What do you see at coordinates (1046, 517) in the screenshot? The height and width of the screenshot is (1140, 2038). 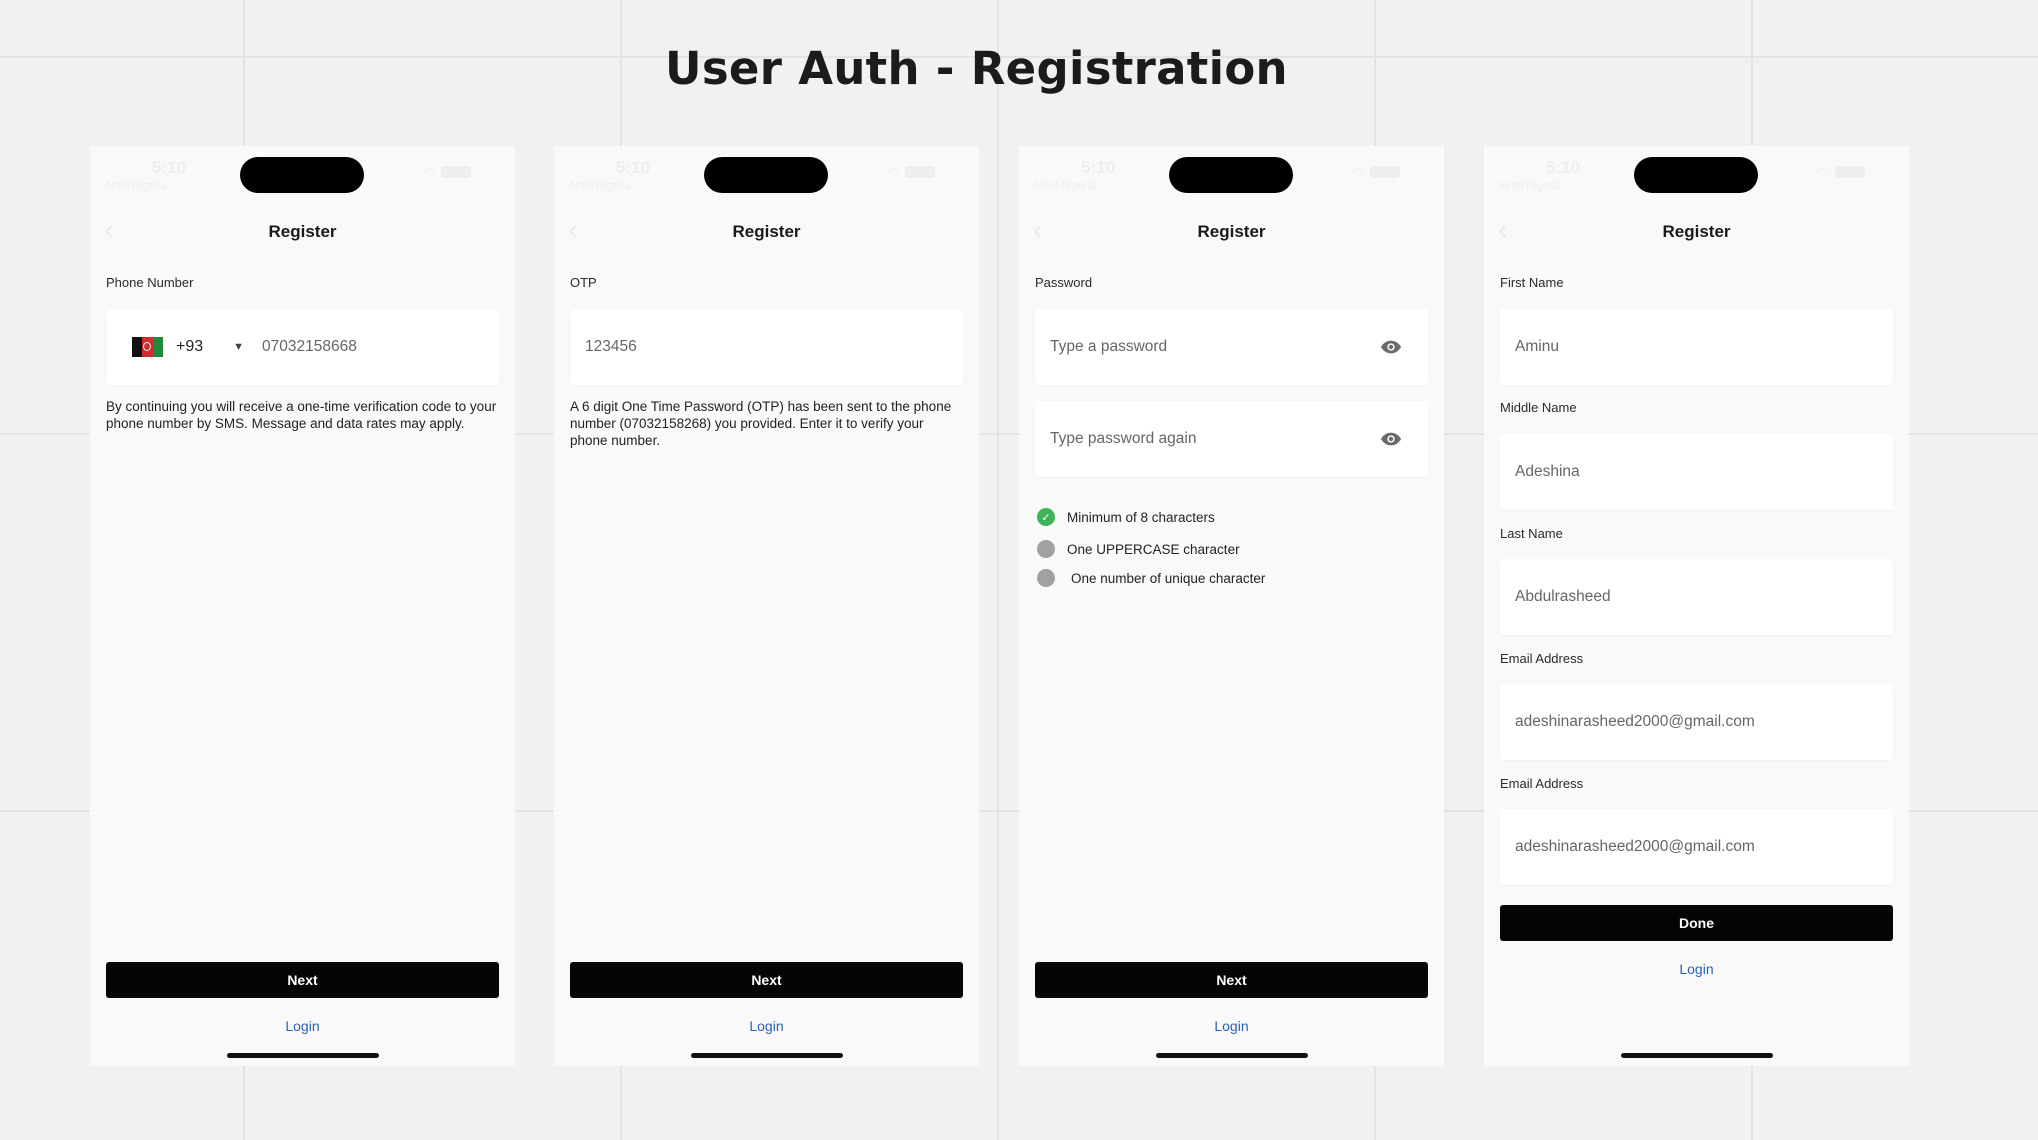 I see `check-circle-icon: ✓` at bounding box center [1046, 517].